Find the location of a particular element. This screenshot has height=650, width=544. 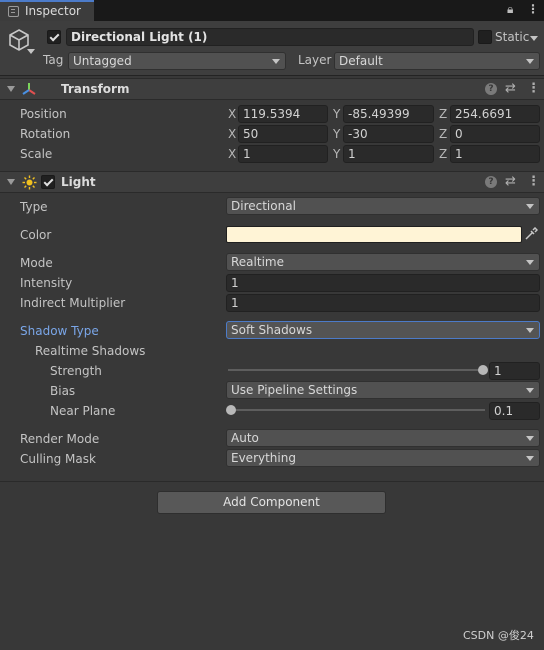

tab-bar: Inspector 🔒︎ ⋮ is located at coordinates (272, 10).